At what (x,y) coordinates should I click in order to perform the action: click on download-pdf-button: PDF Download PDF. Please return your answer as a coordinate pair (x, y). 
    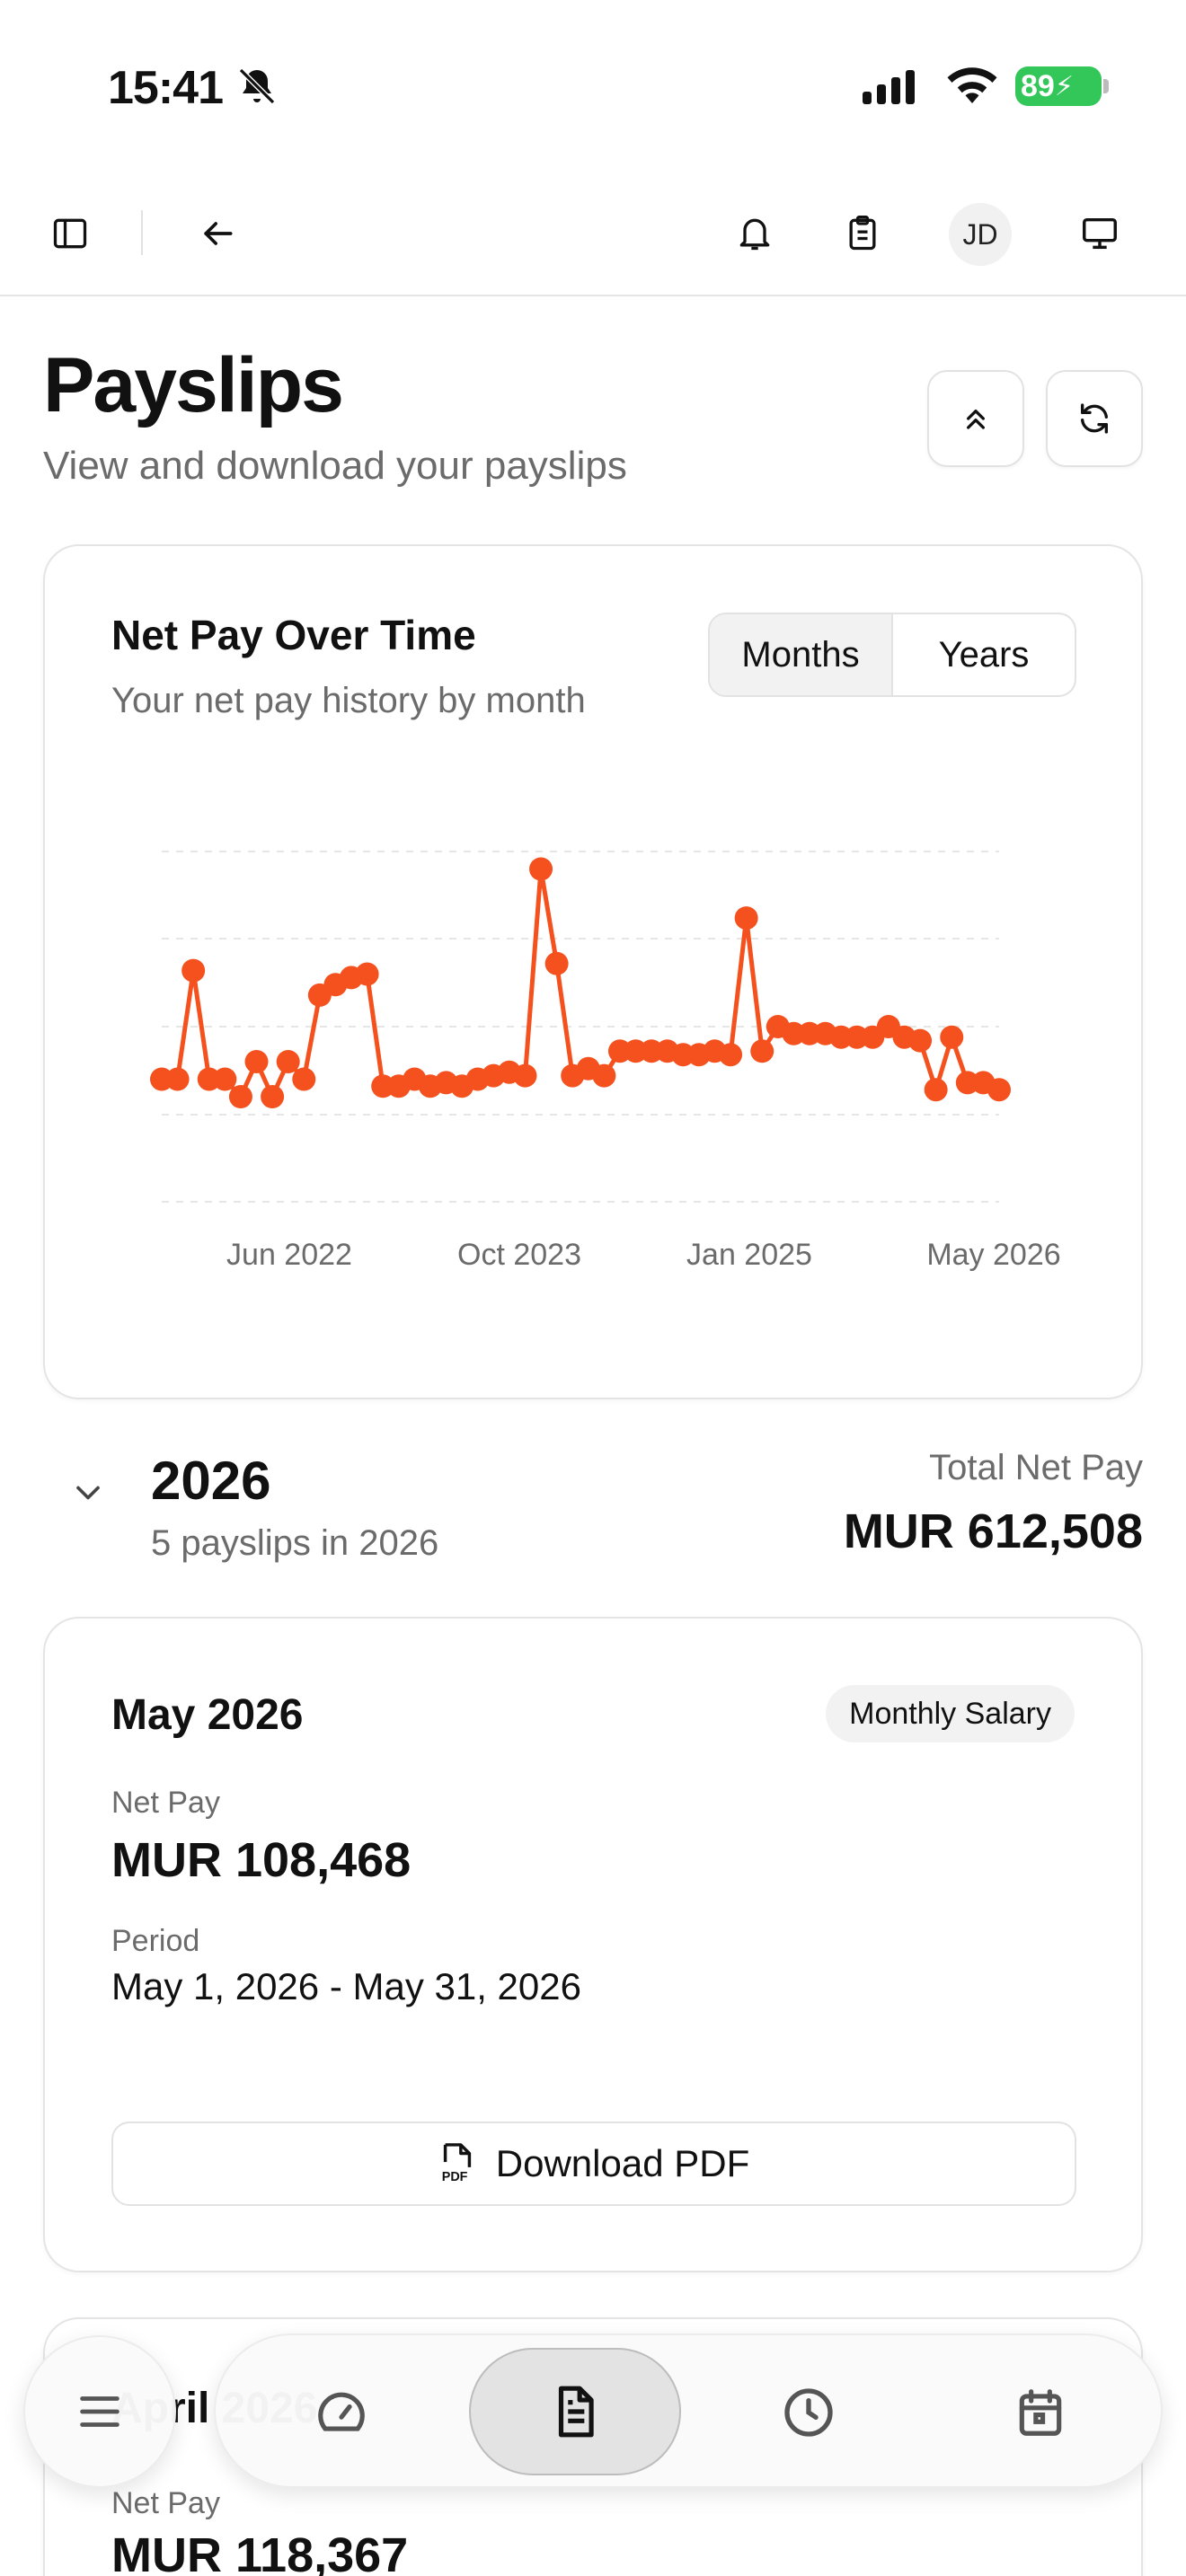
    Looking at the image, I should click on (593, 2164).